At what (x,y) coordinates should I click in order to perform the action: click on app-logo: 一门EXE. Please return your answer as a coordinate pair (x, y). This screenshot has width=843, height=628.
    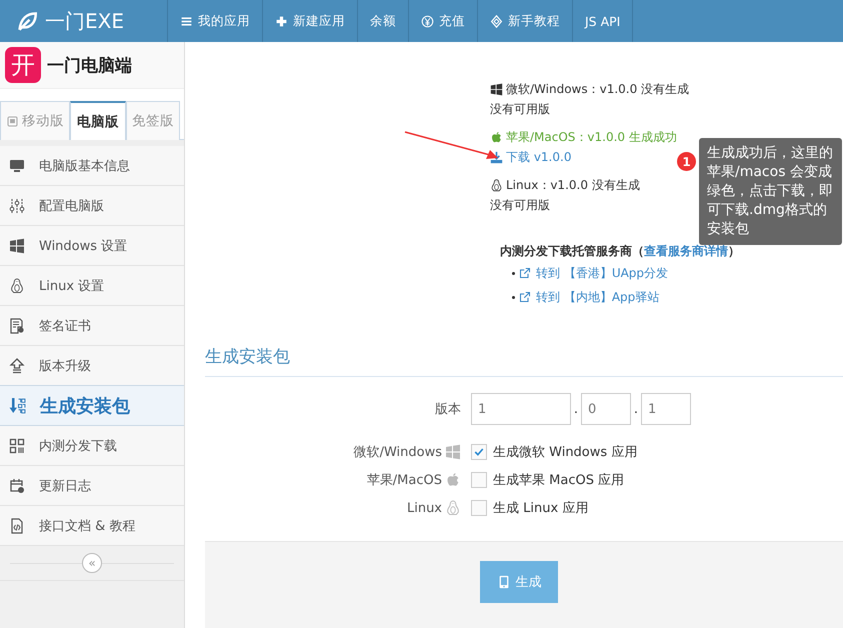
    Looking at the image, I should click on (84, 21).